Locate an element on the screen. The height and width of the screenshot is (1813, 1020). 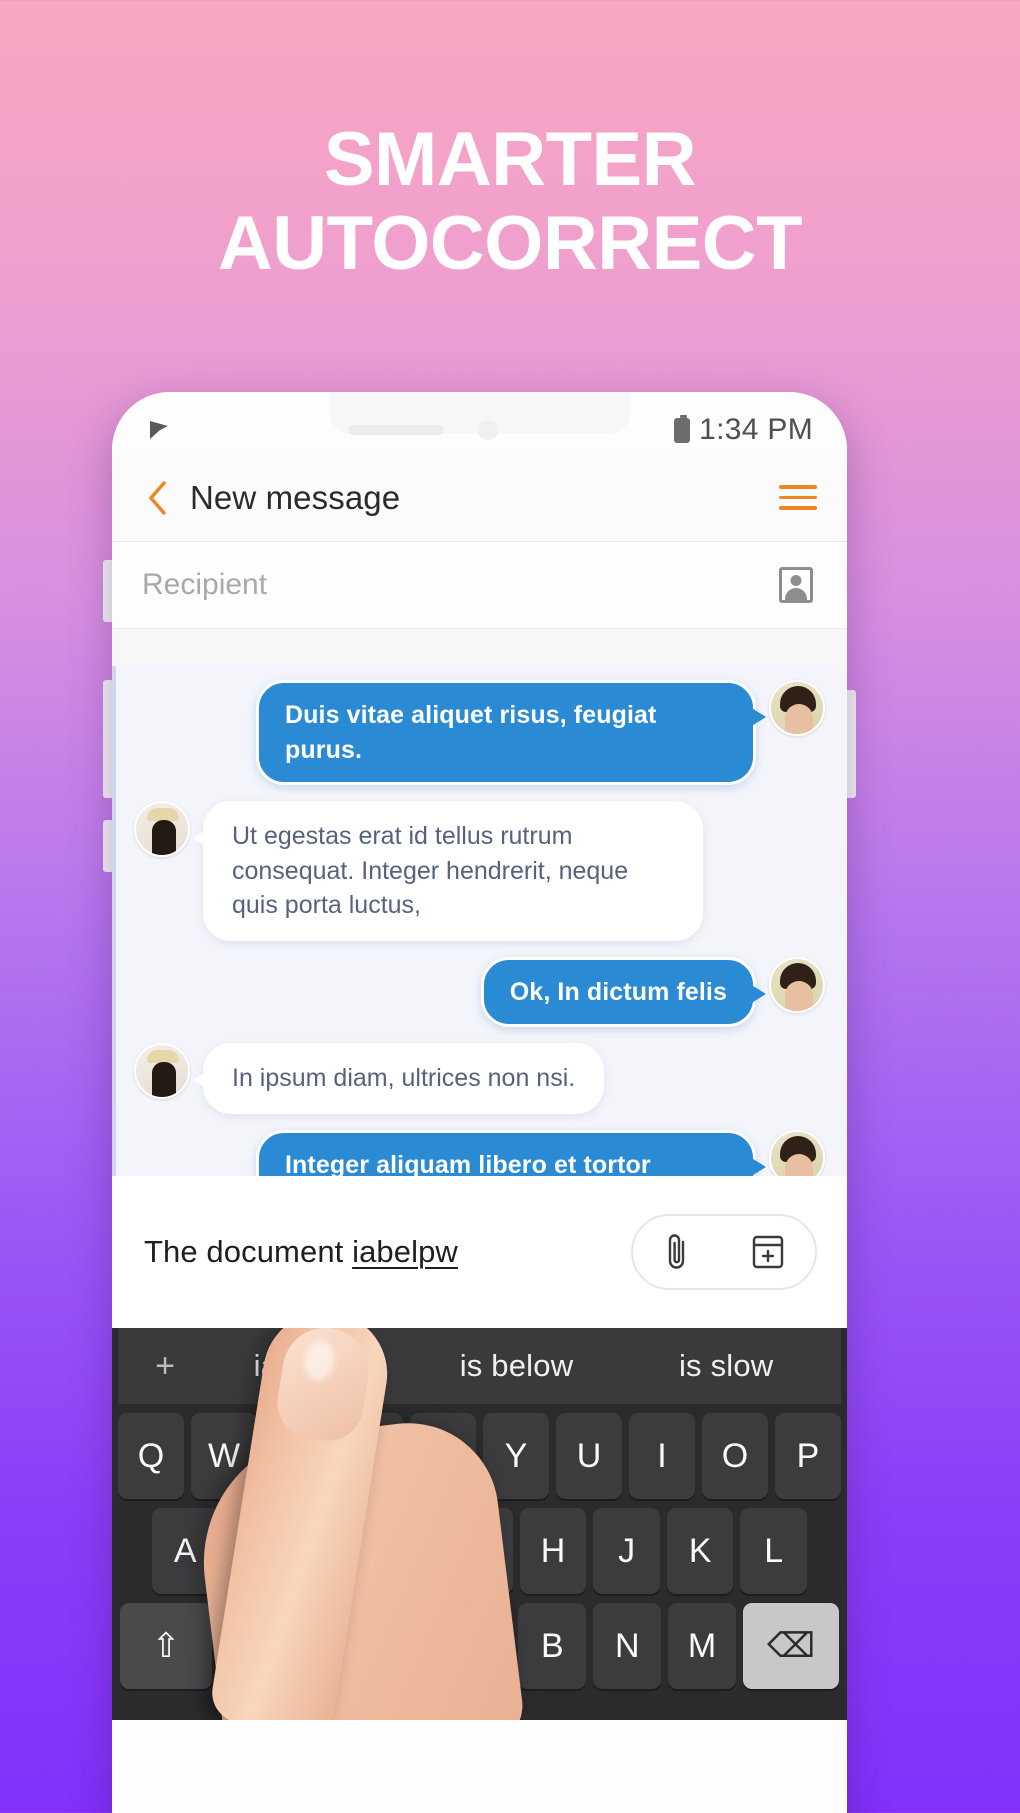
key-b: B is located at coordinates (552, 1646).